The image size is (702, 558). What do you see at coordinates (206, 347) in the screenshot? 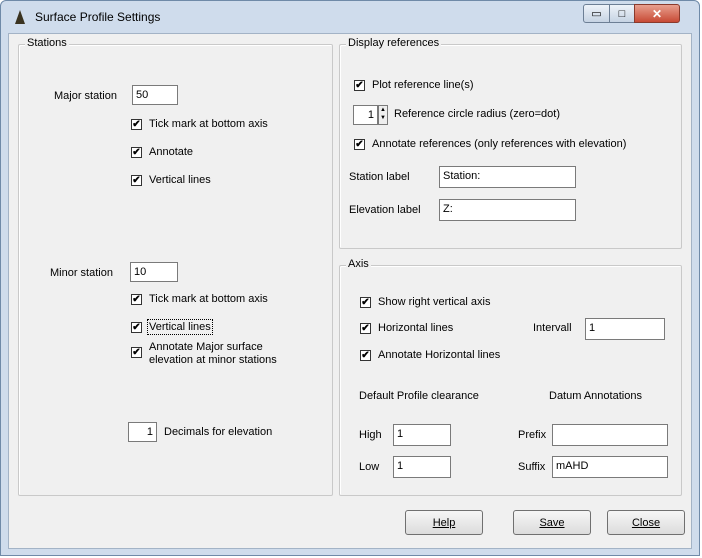
I see `annotate-major-at-minor-label-1: Annotate Major surface` at bounding box center [206, 347].